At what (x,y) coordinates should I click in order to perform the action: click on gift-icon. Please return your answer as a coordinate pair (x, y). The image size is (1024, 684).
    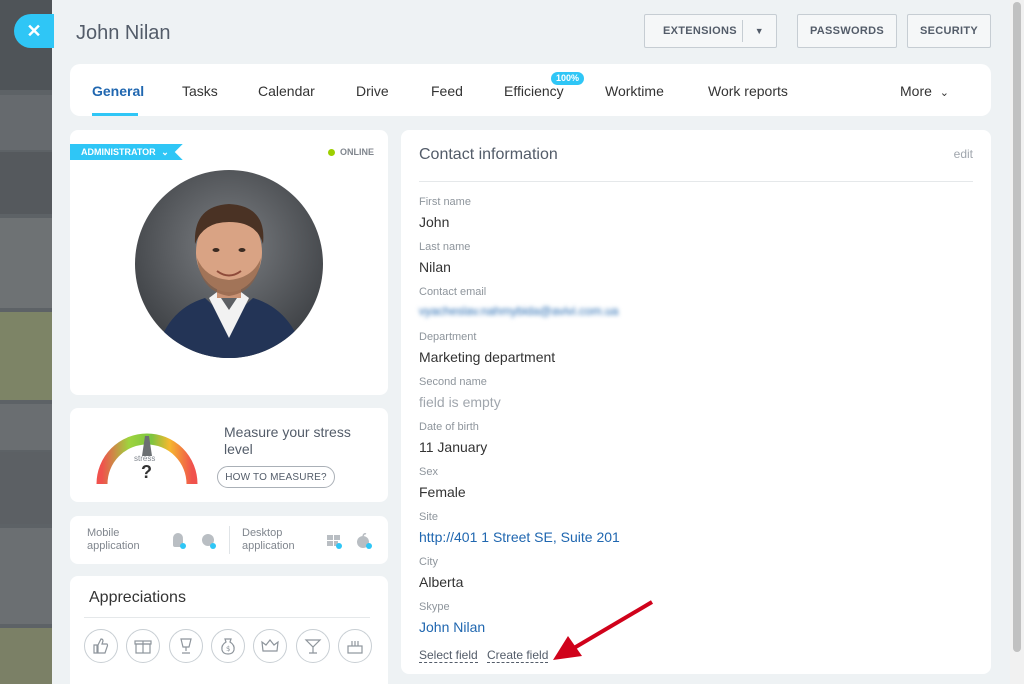
    Looking at the image, I should click on (143, 646).